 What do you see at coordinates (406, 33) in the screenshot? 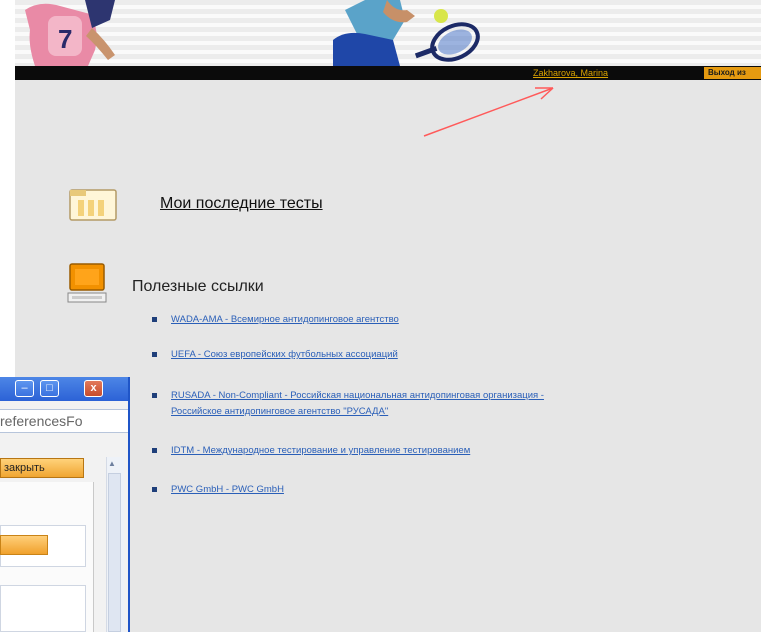
I see `tennis-figure` at bounding box center [406, 33].